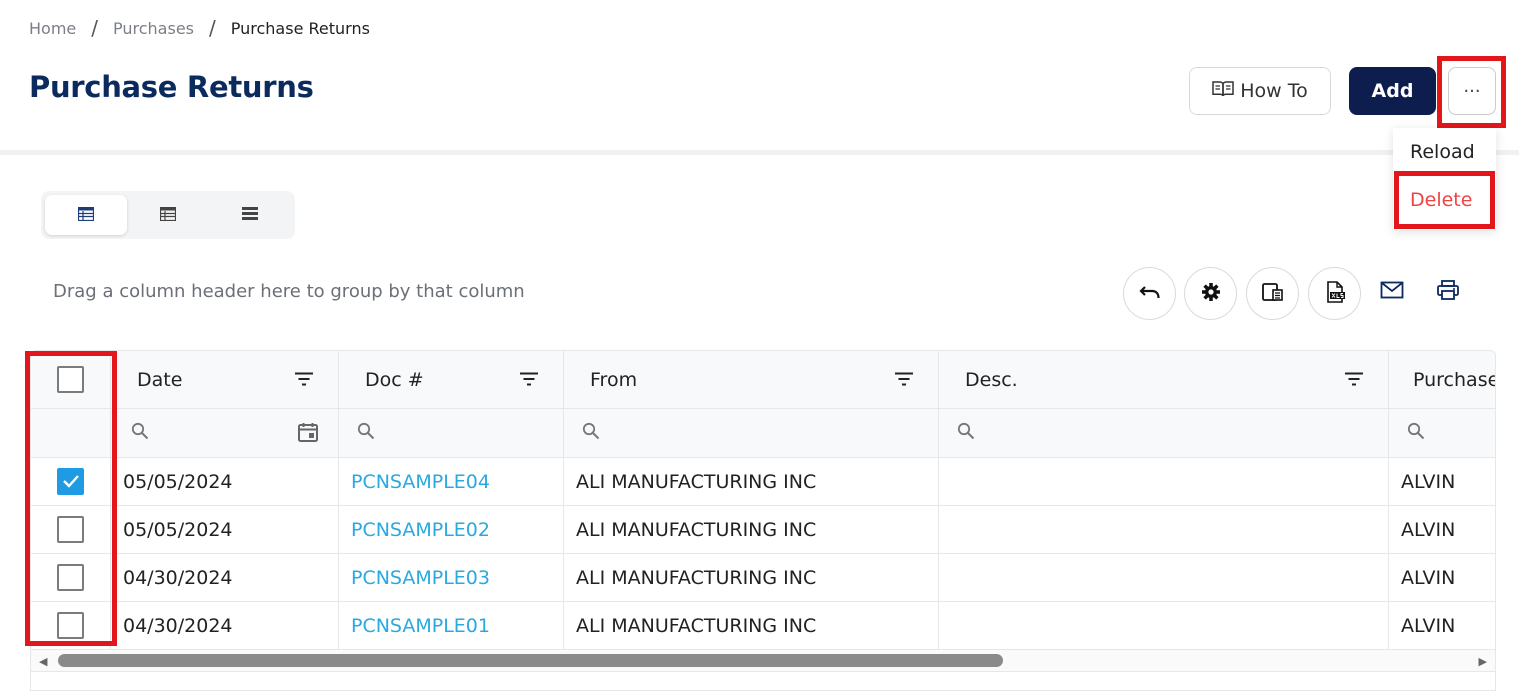  What do you see at coordinates (71, 498) in the screenshot?
I see `highlight-checkbox-column` at bounding box center [71, 498].